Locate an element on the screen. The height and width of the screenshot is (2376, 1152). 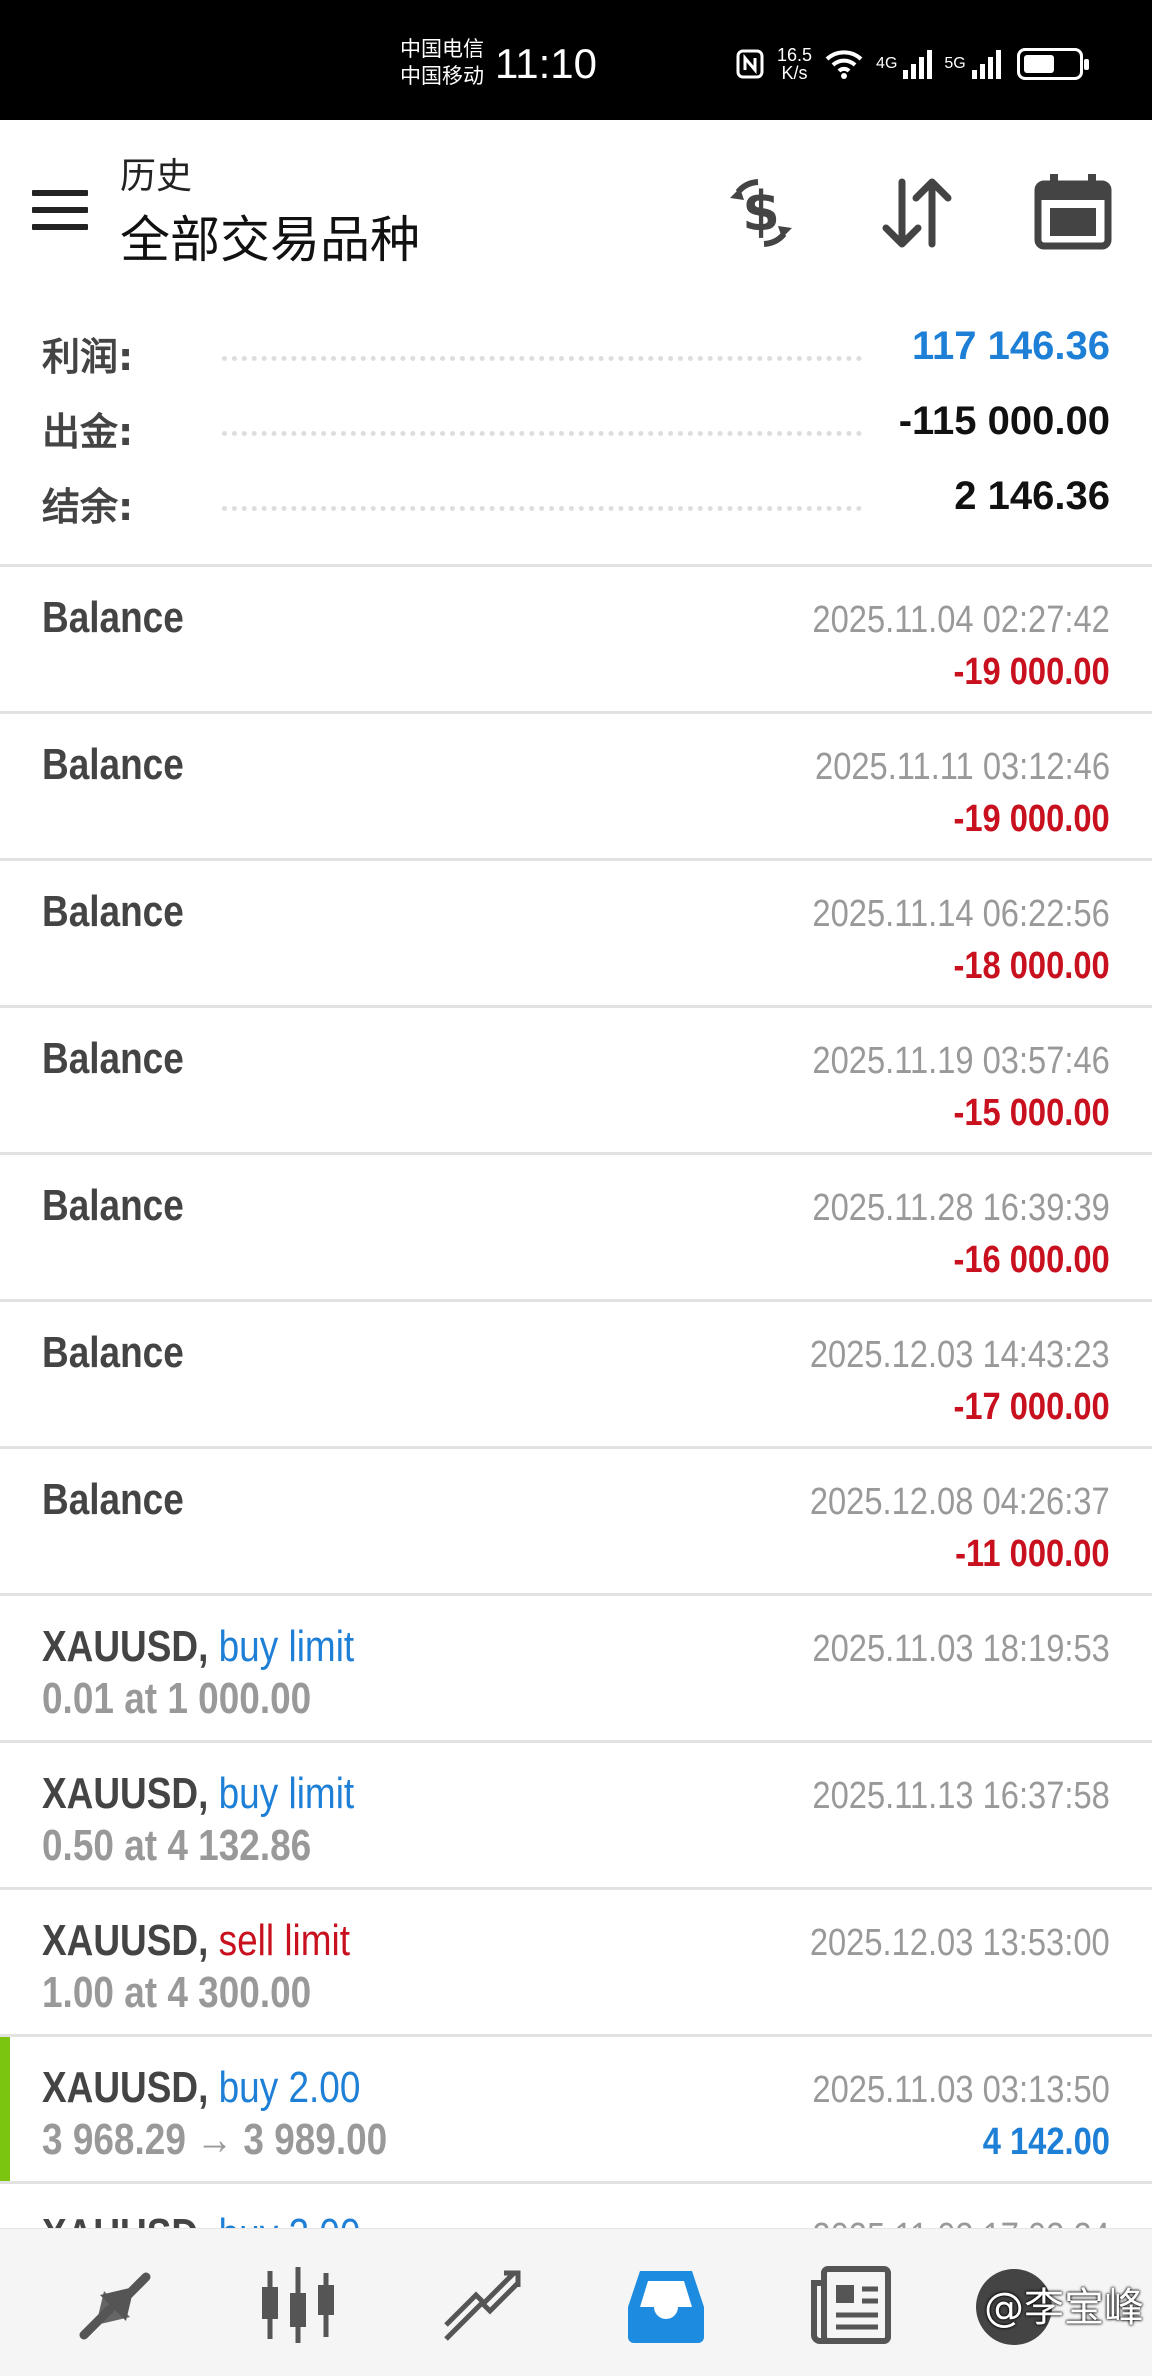
status-icons: 16.5 K/s 4G 5G is located at coordinates (912, 64).